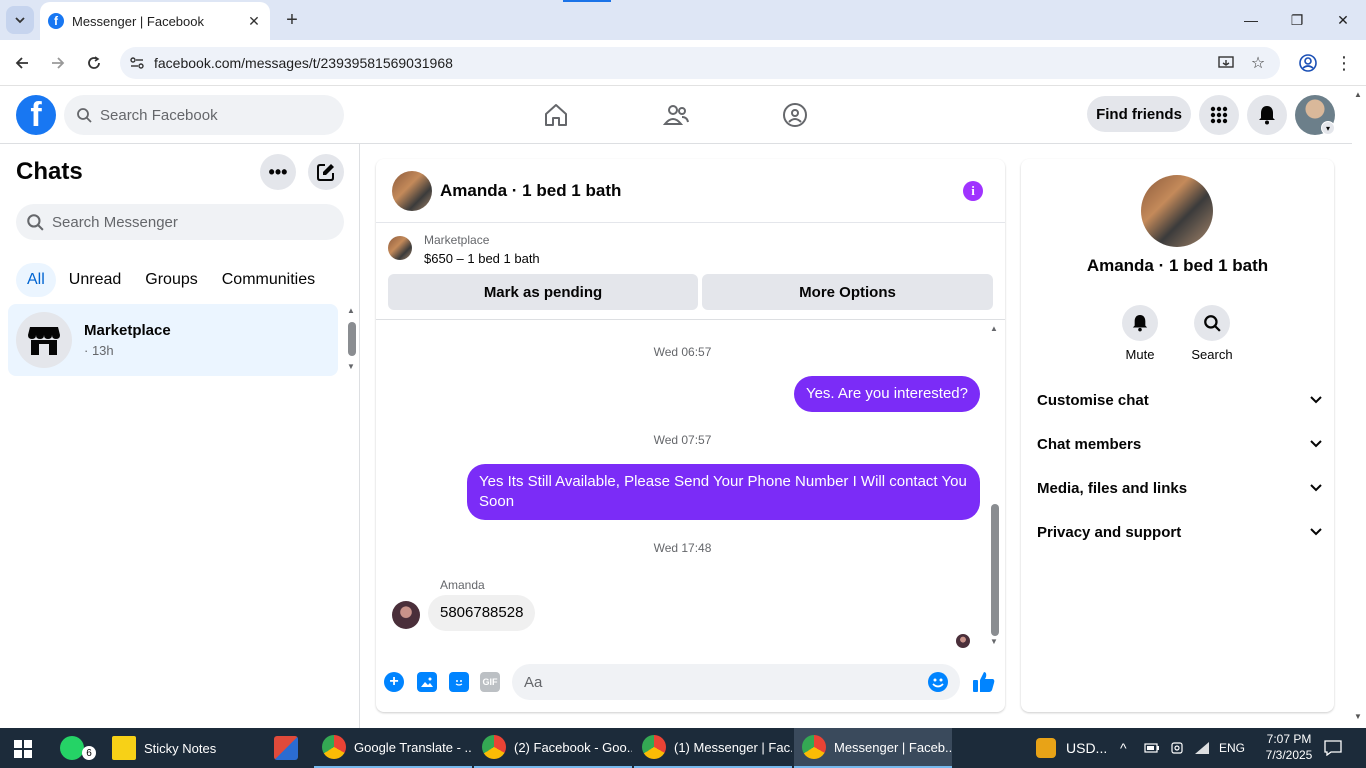 The image size is (1366, 768). I want to click on emoji-icon, so click(938, 682).